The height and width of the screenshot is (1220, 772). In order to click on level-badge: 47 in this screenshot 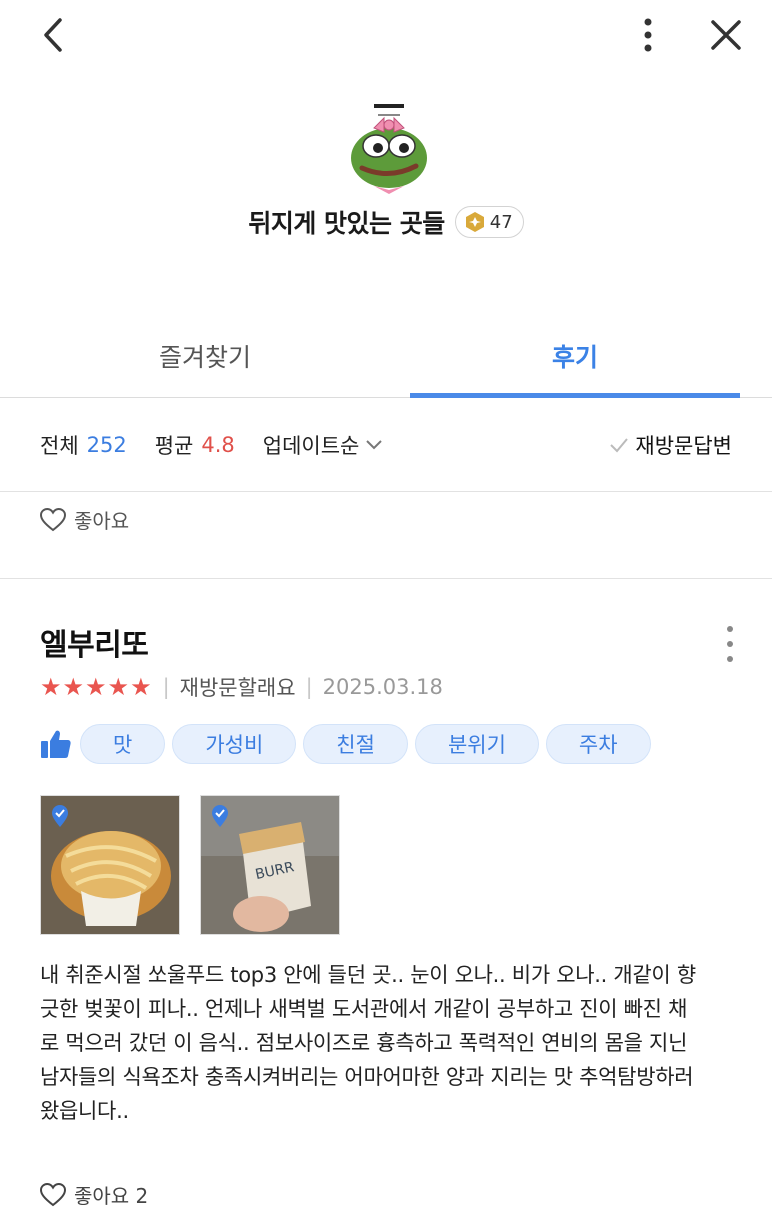, I will do `click(489, 222)`.